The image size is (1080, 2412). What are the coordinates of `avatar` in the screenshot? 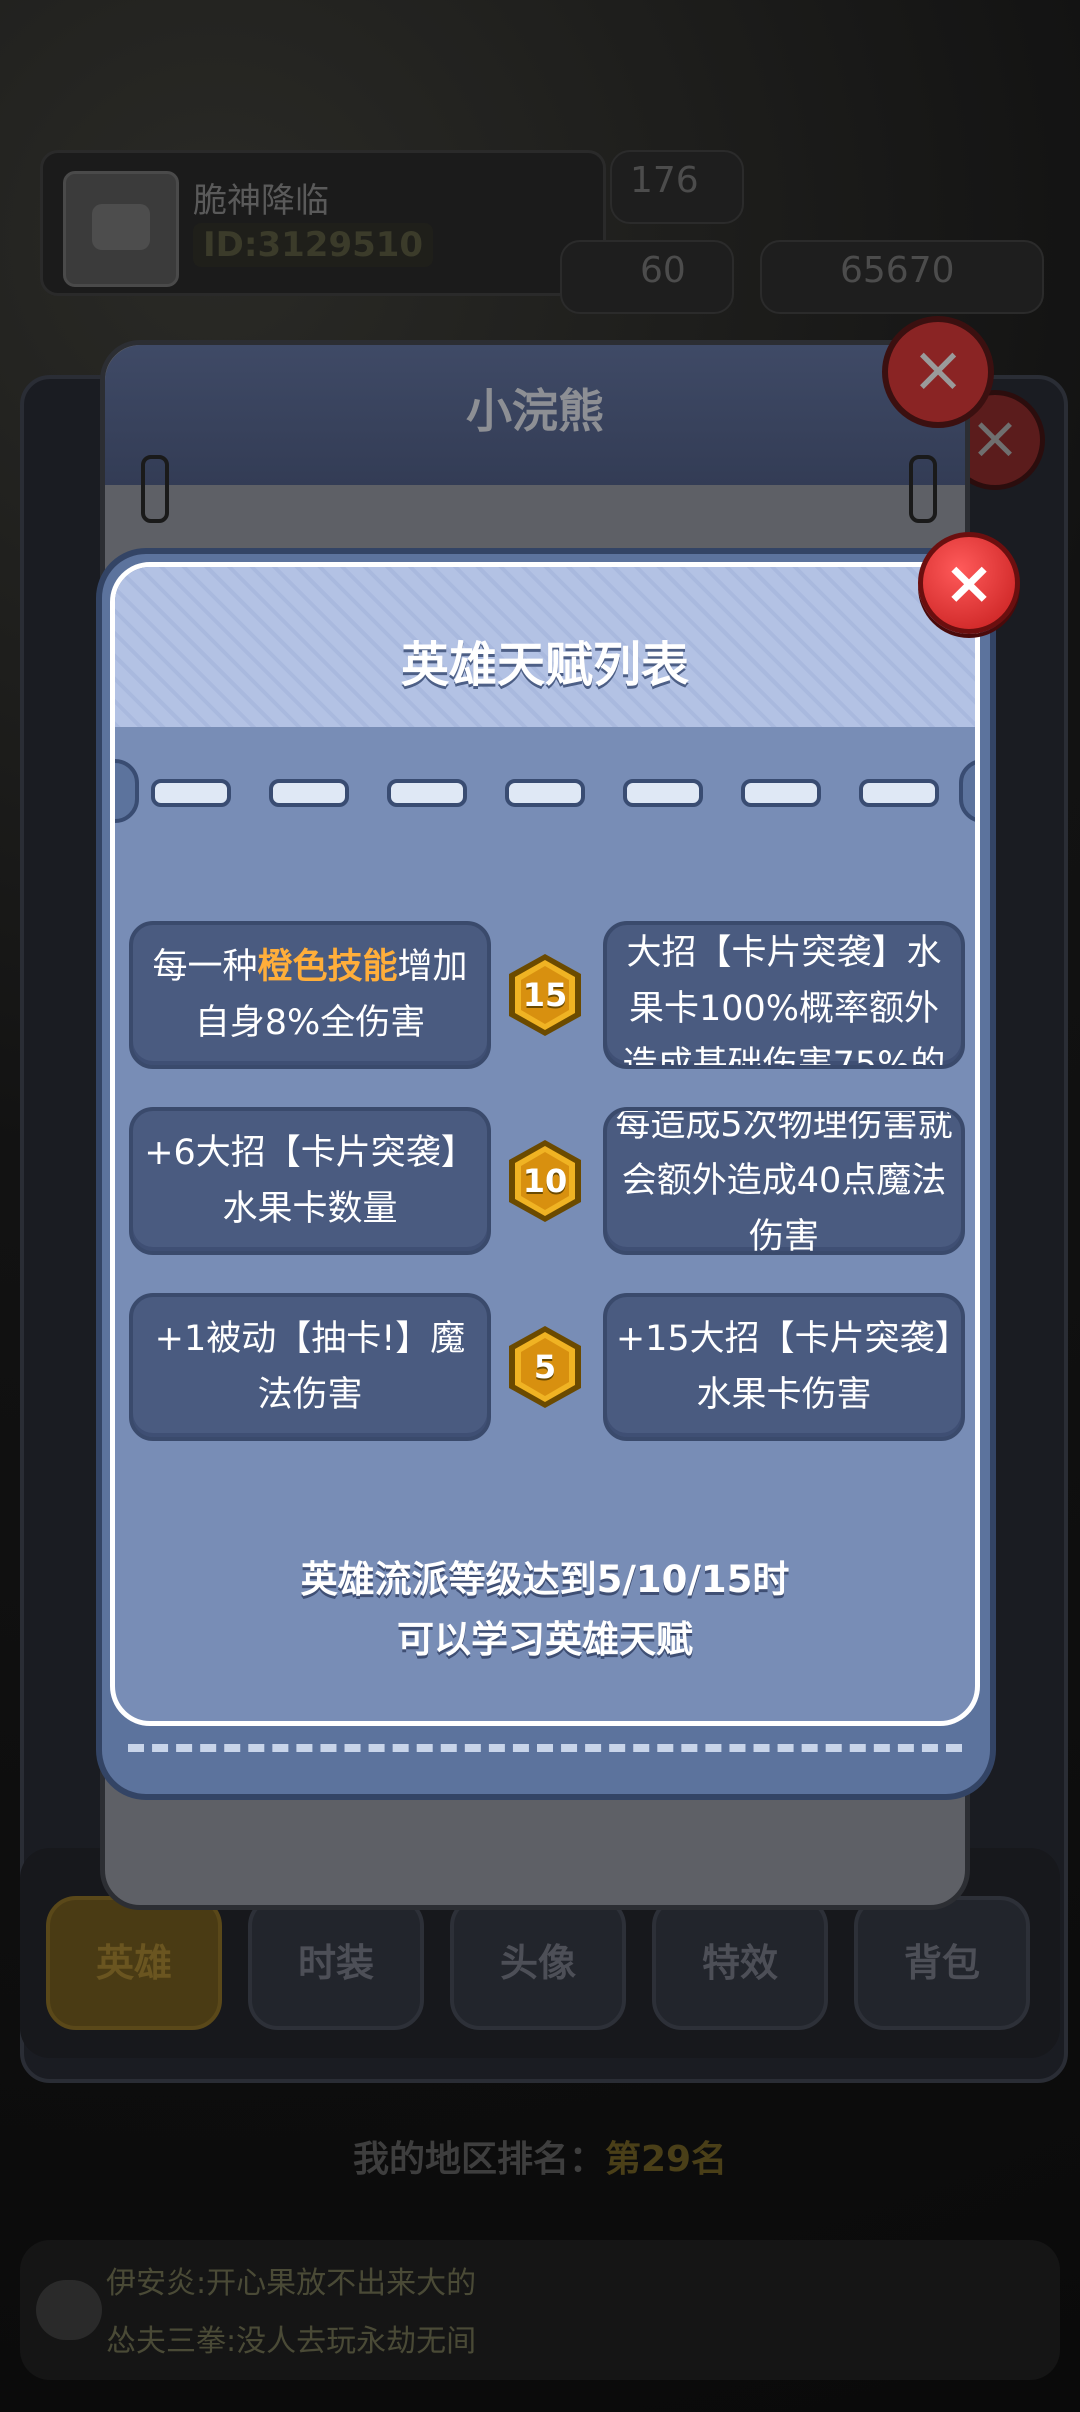 It's located at (121, 229).